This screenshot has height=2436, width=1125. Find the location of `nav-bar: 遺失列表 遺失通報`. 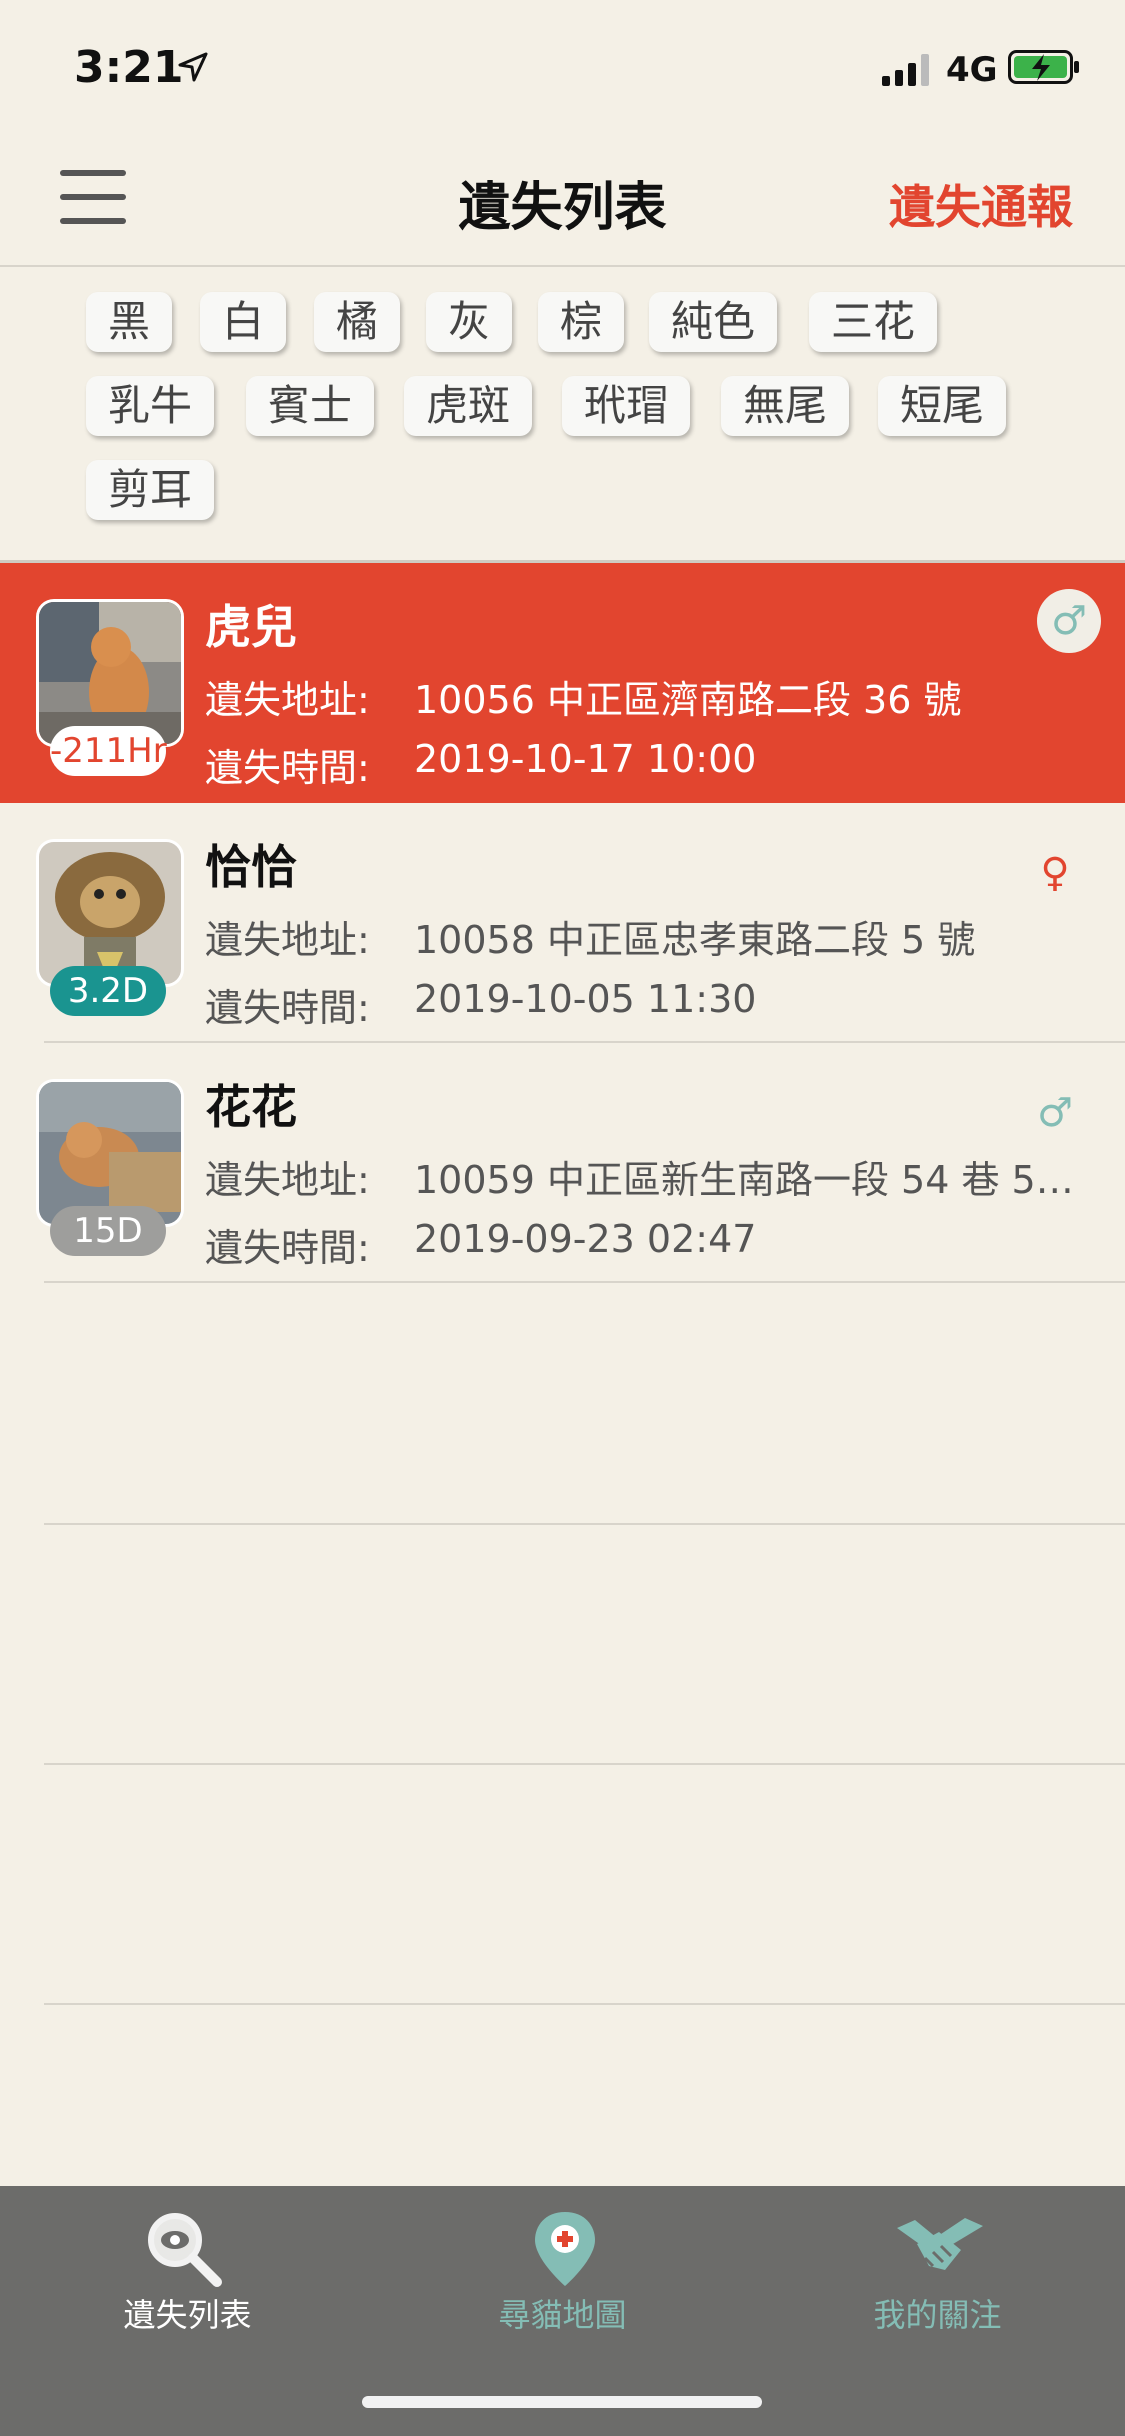

nav-bar: 遺失列表 遺失通報 is located at coordinates (562, 201).